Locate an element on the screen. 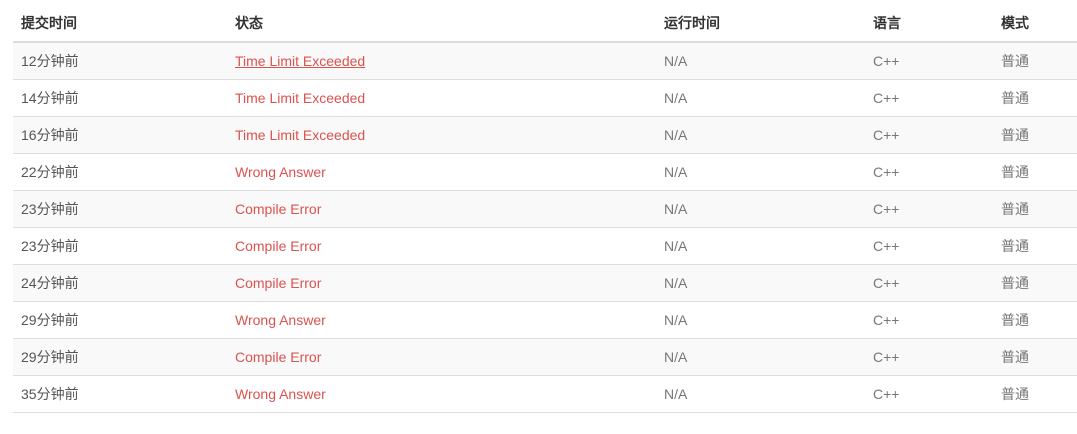 The image size is (1077, 434). table-row: 24分钟前 Compile Error N/A C++ 普通 is located at coordinates (545, 283).